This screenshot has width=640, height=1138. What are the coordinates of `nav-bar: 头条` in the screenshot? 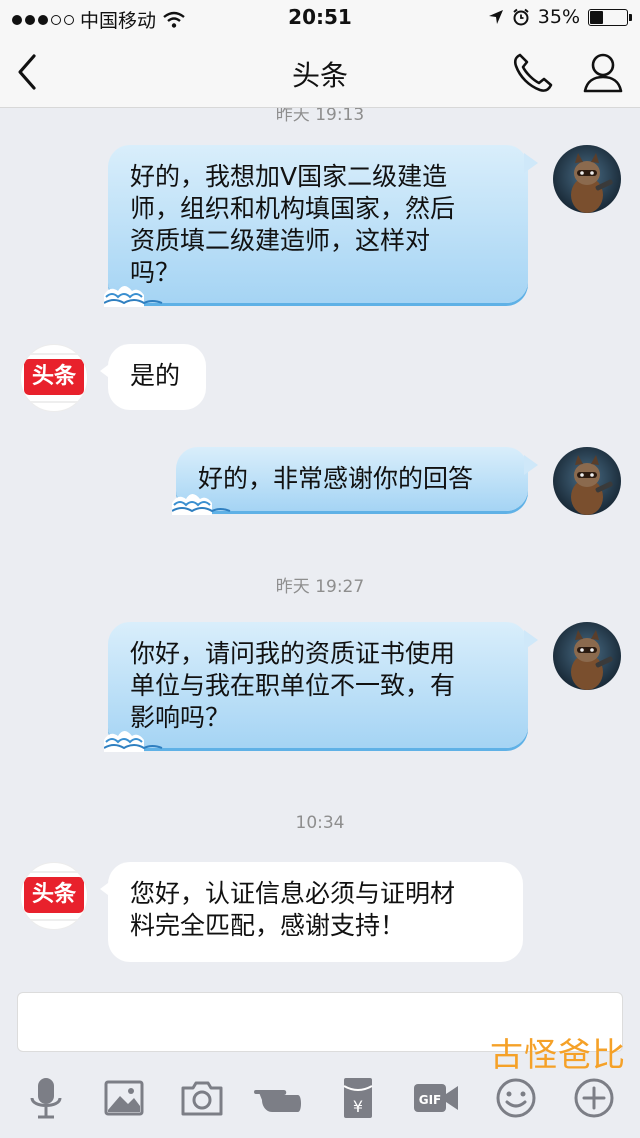 It's located at (320, 72).